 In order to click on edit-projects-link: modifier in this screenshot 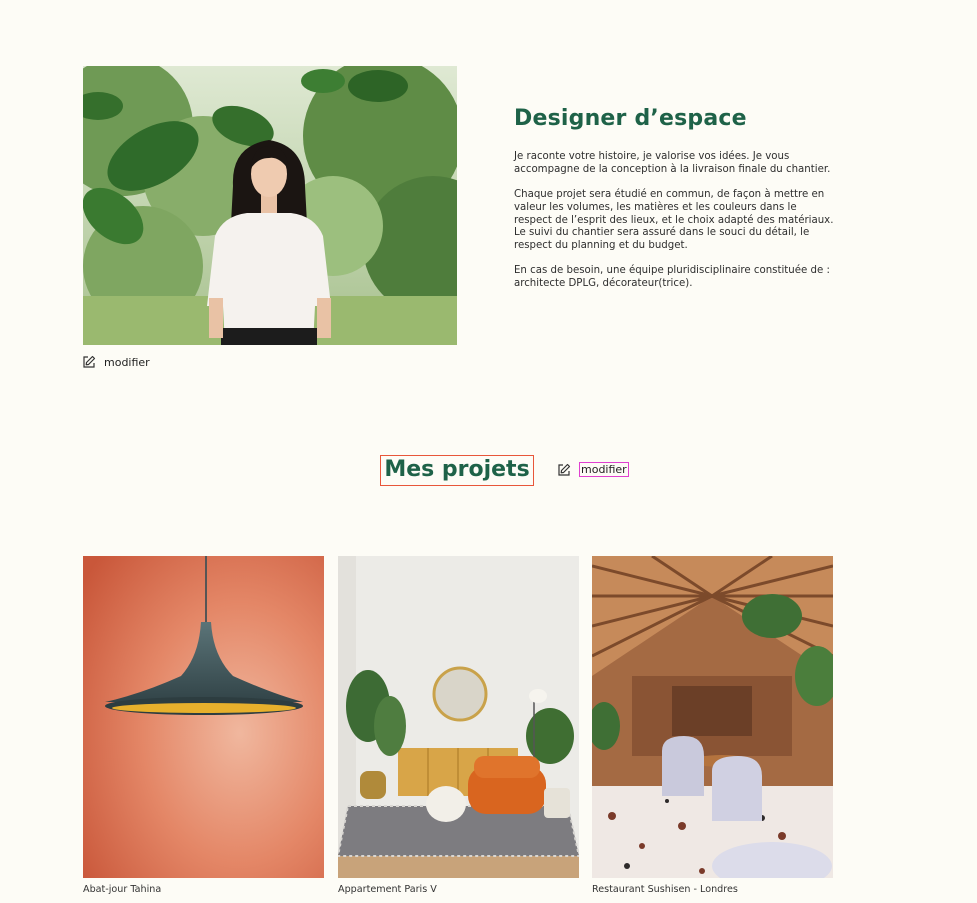, I will do `click(593, 469)`.